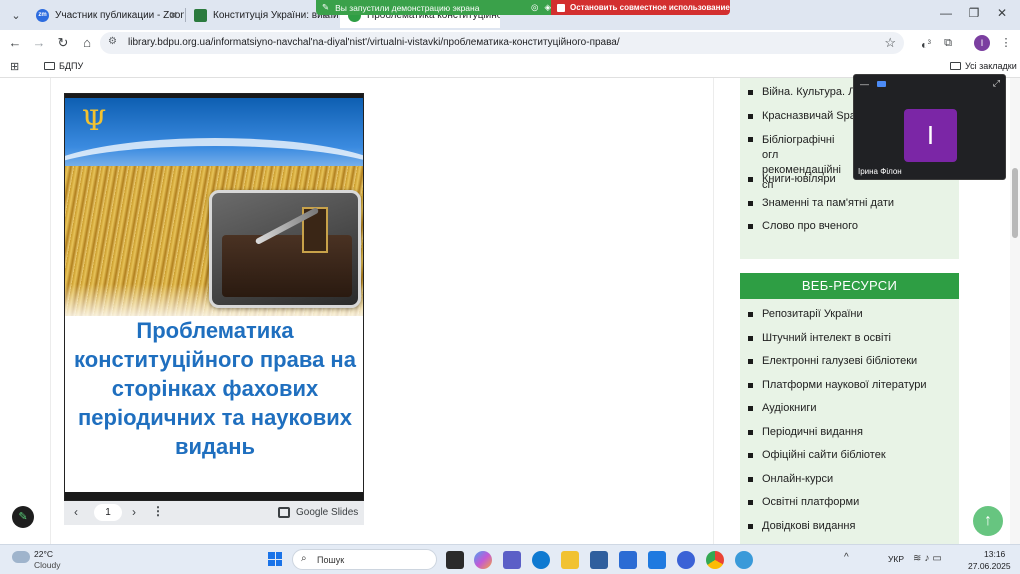  Describe the element at coordinates (988, 521) in the screenshot. I see `scroll-to-top-button: ↑` at that location.